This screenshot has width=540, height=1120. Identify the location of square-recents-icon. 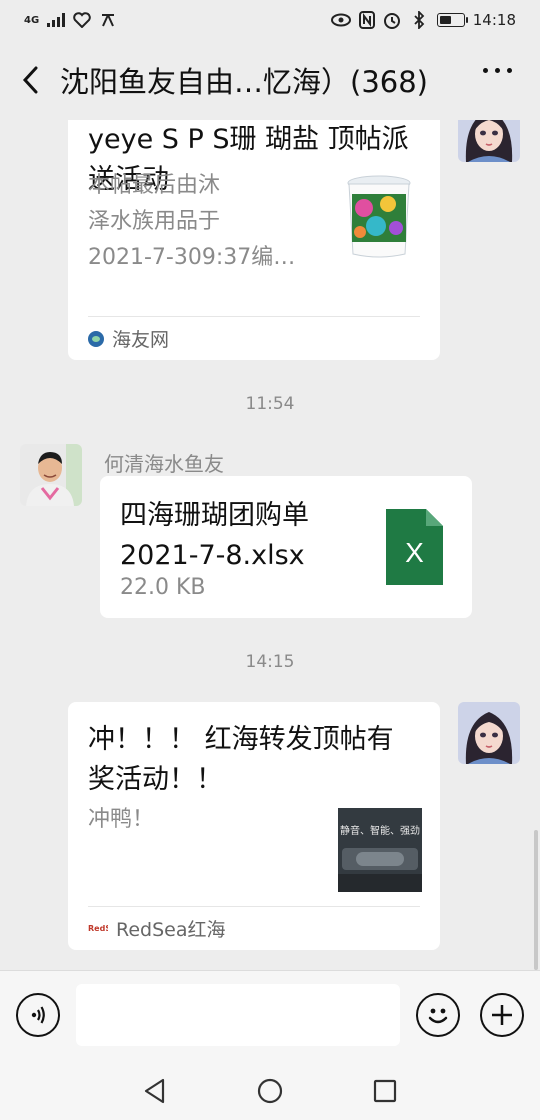
(385, 1091).